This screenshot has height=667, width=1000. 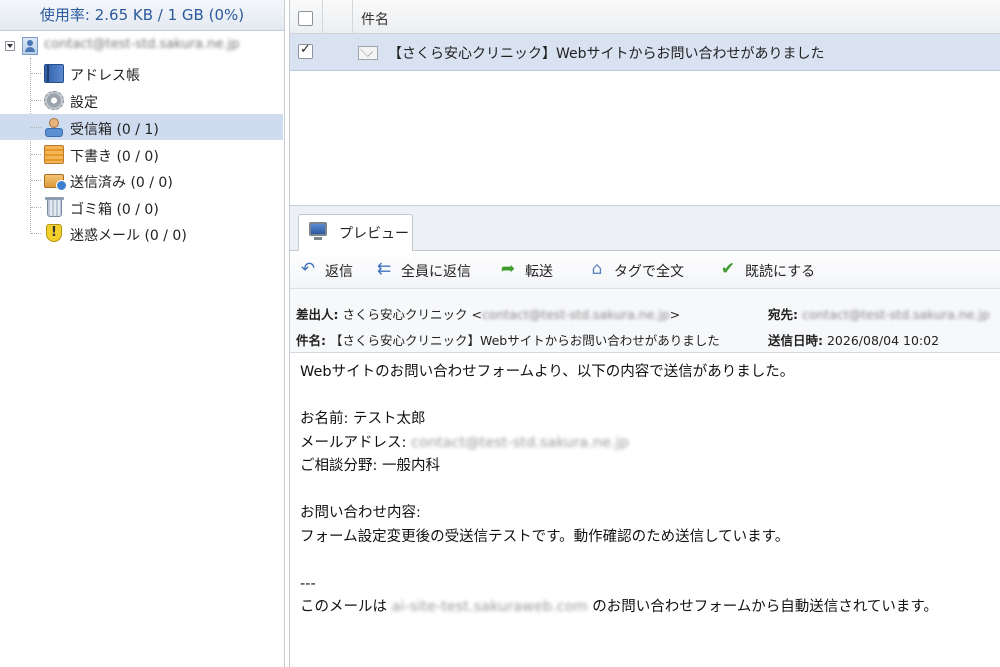 I want to click on select-all-checkbox, so click(x=305, y=18).